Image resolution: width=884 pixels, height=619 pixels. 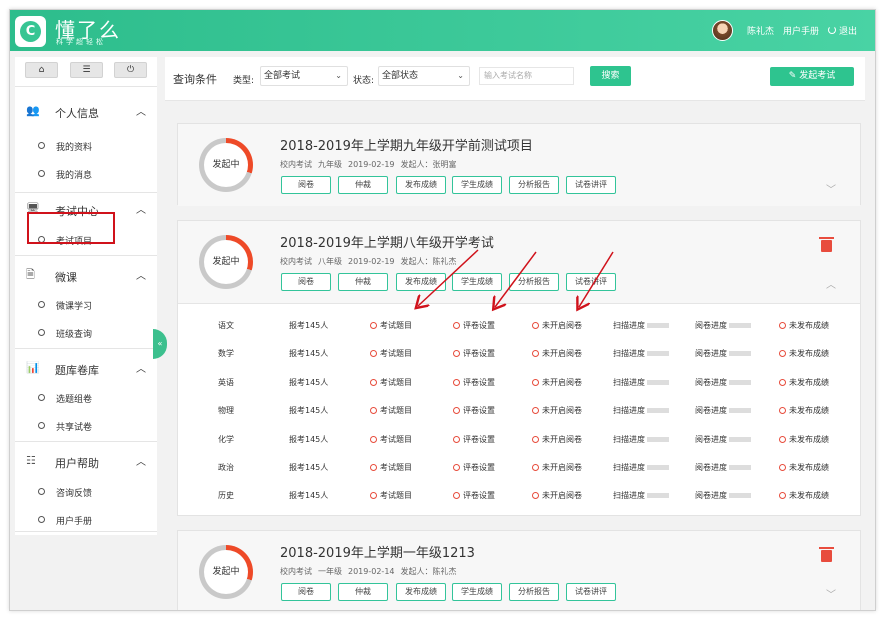 What do you see at coordinates (86, 492) in the screenshot?
I see `sidebar-item: 咨询反馈` at bounding box center [86, 492].